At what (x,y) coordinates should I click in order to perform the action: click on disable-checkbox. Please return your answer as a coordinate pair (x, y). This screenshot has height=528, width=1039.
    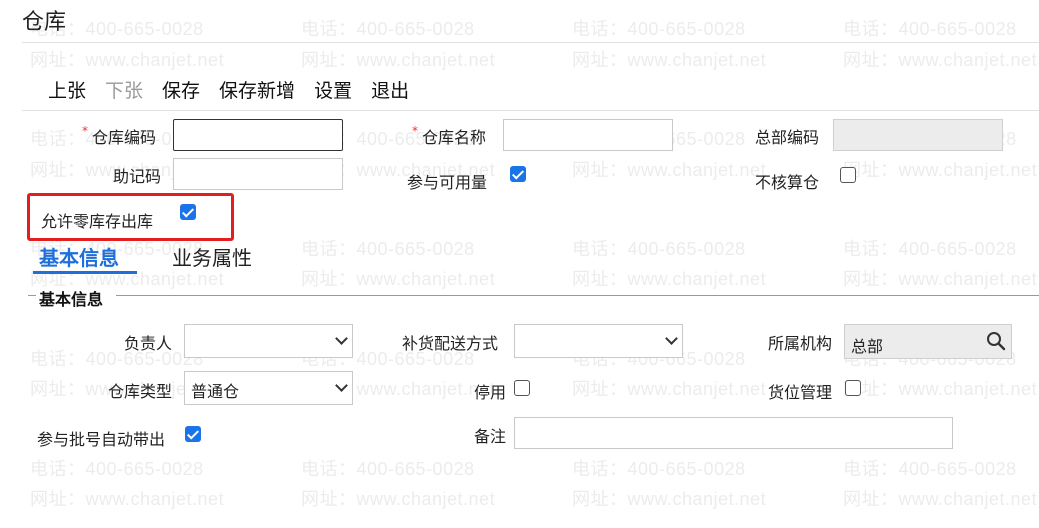
    Looking at the image, I should click on (522, 388).